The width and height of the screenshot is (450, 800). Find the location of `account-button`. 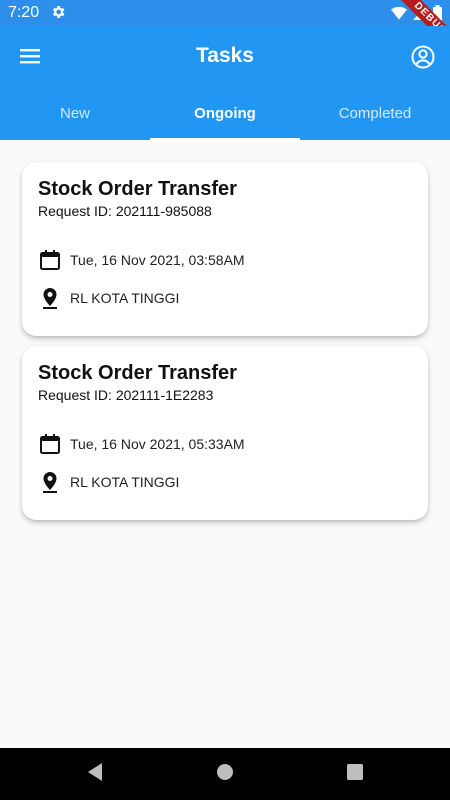

account-button is located at coordinates (423, 57).